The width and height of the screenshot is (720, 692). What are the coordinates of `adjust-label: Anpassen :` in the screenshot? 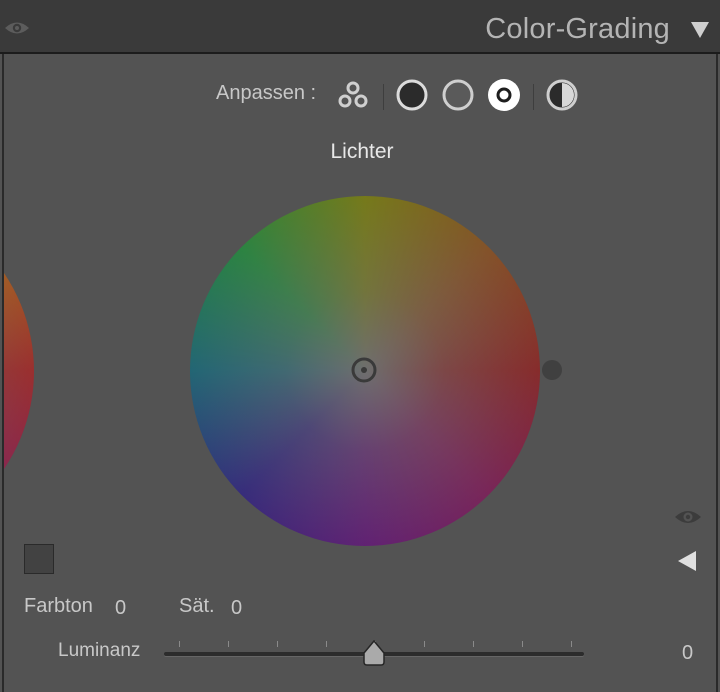 It's located at (266, 93).